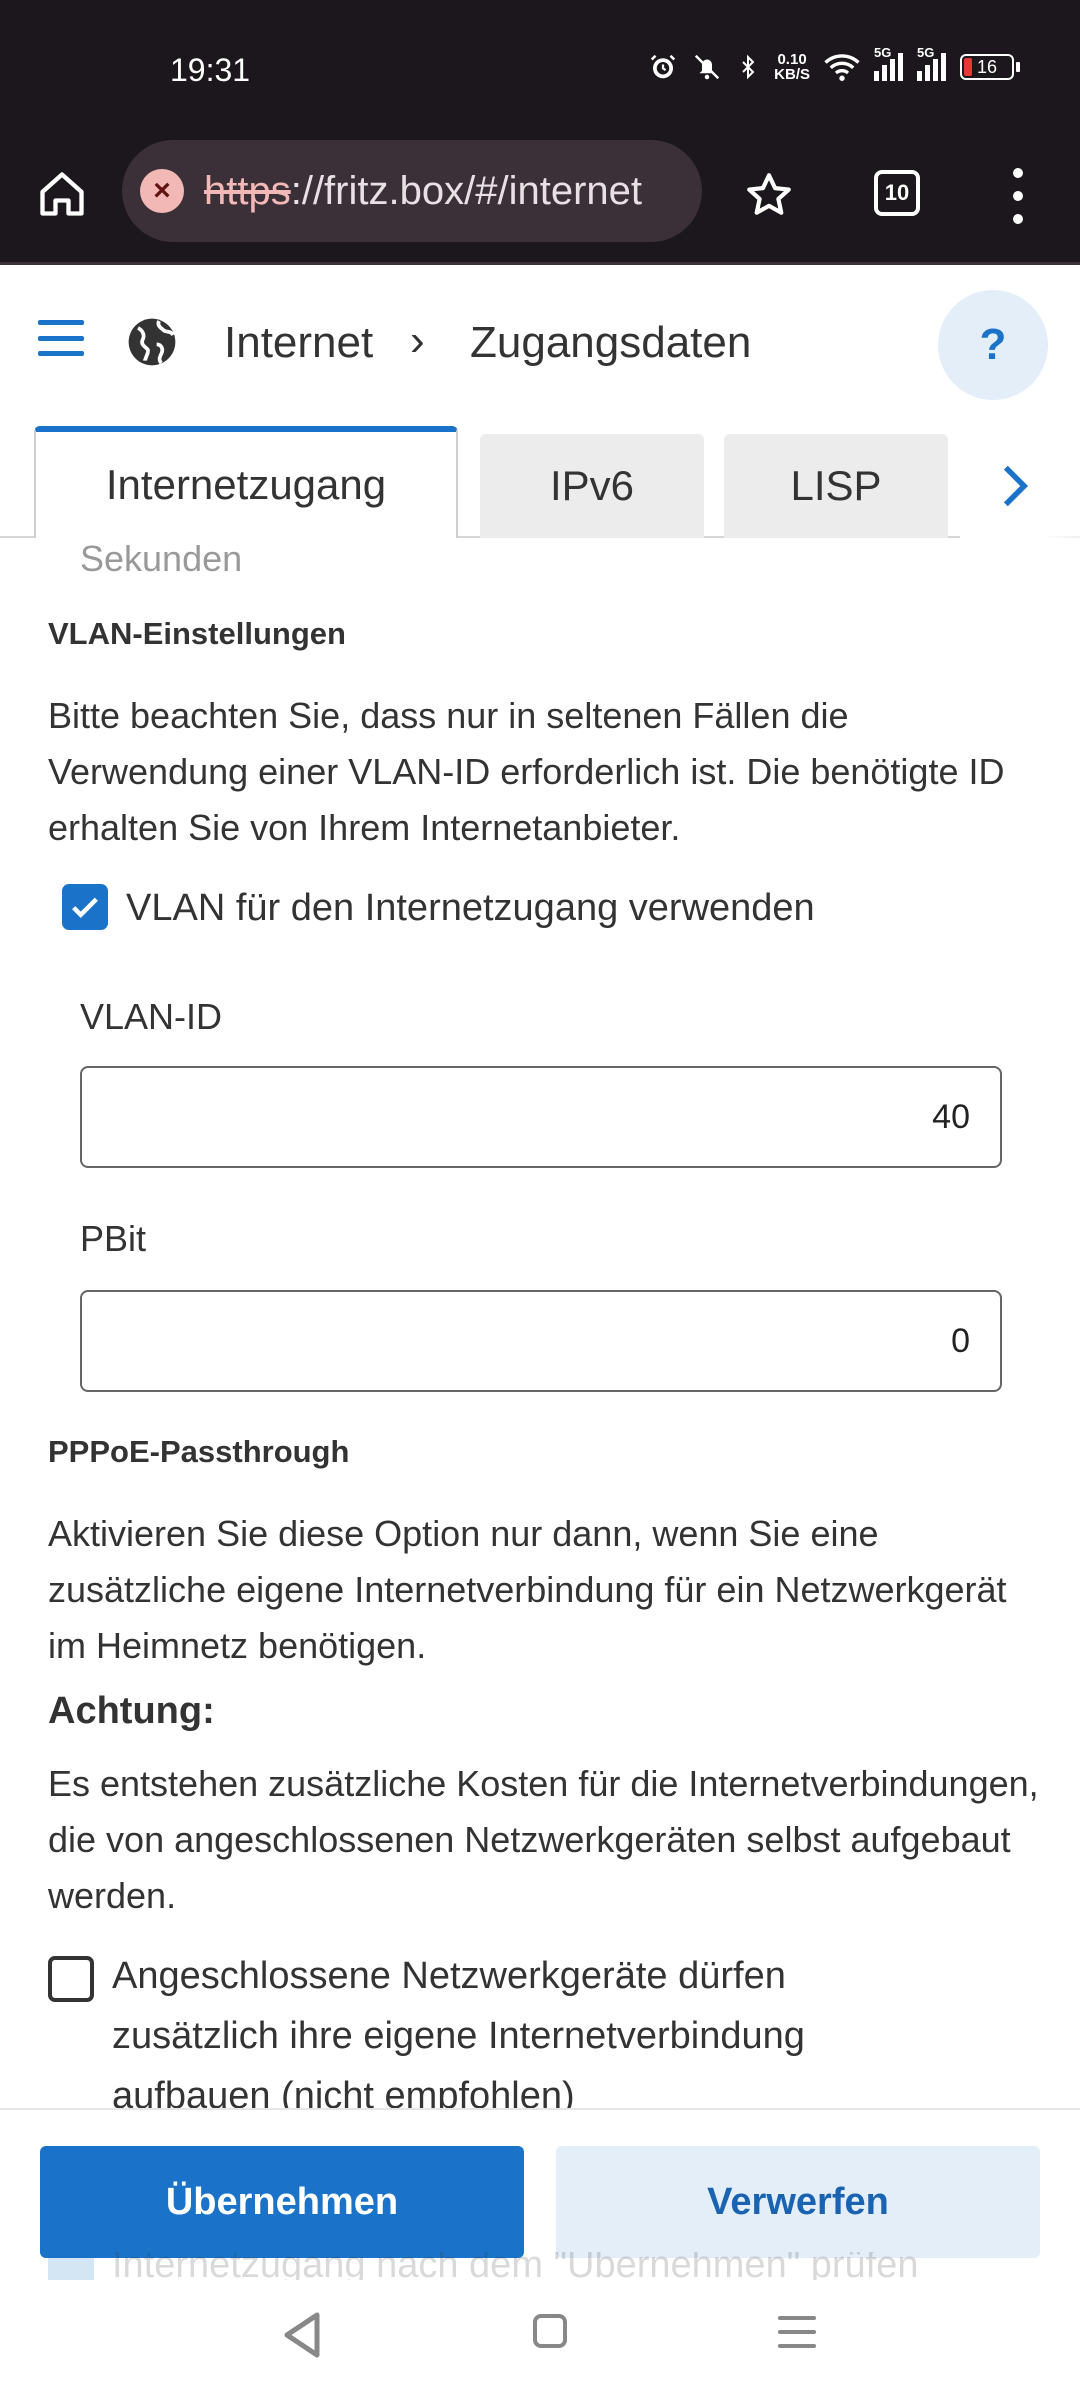 The image size is (1080, 2400). Describe the element at coordinates (302, 2335) in the screenshot. I see `back-icon` at that location.